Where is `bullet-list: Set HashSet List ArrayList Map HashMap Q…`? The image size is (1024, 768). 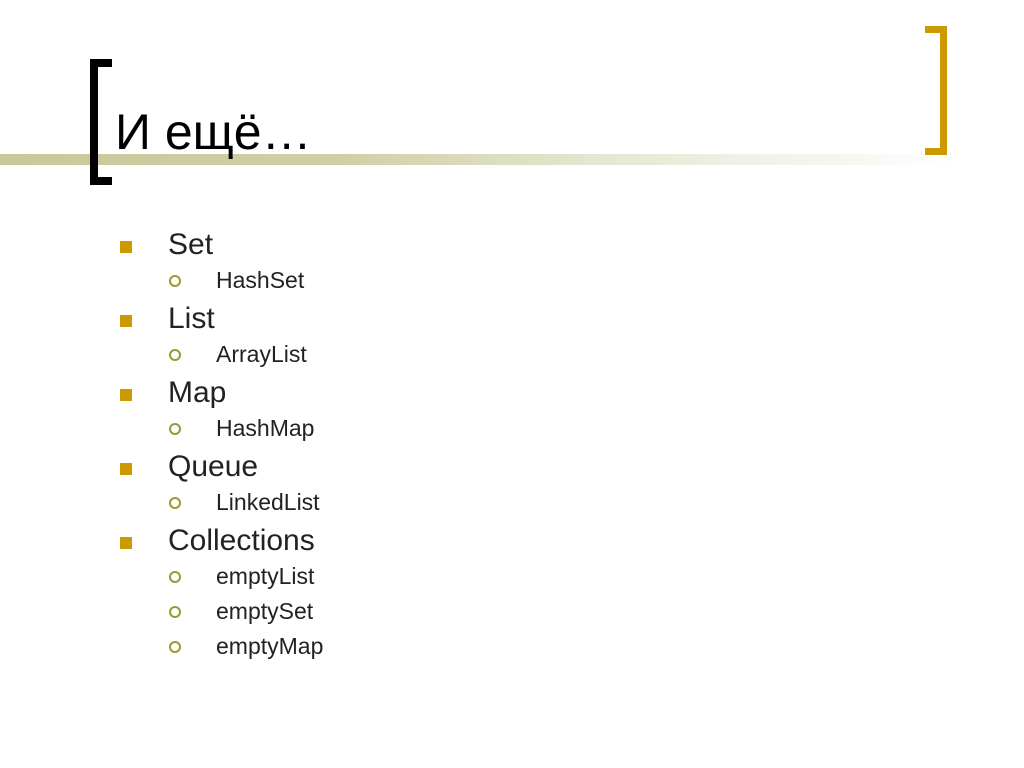 bullet-list: Set HashSet List ArrayList Map HashMap Q… is located at coordinates (220, 444).